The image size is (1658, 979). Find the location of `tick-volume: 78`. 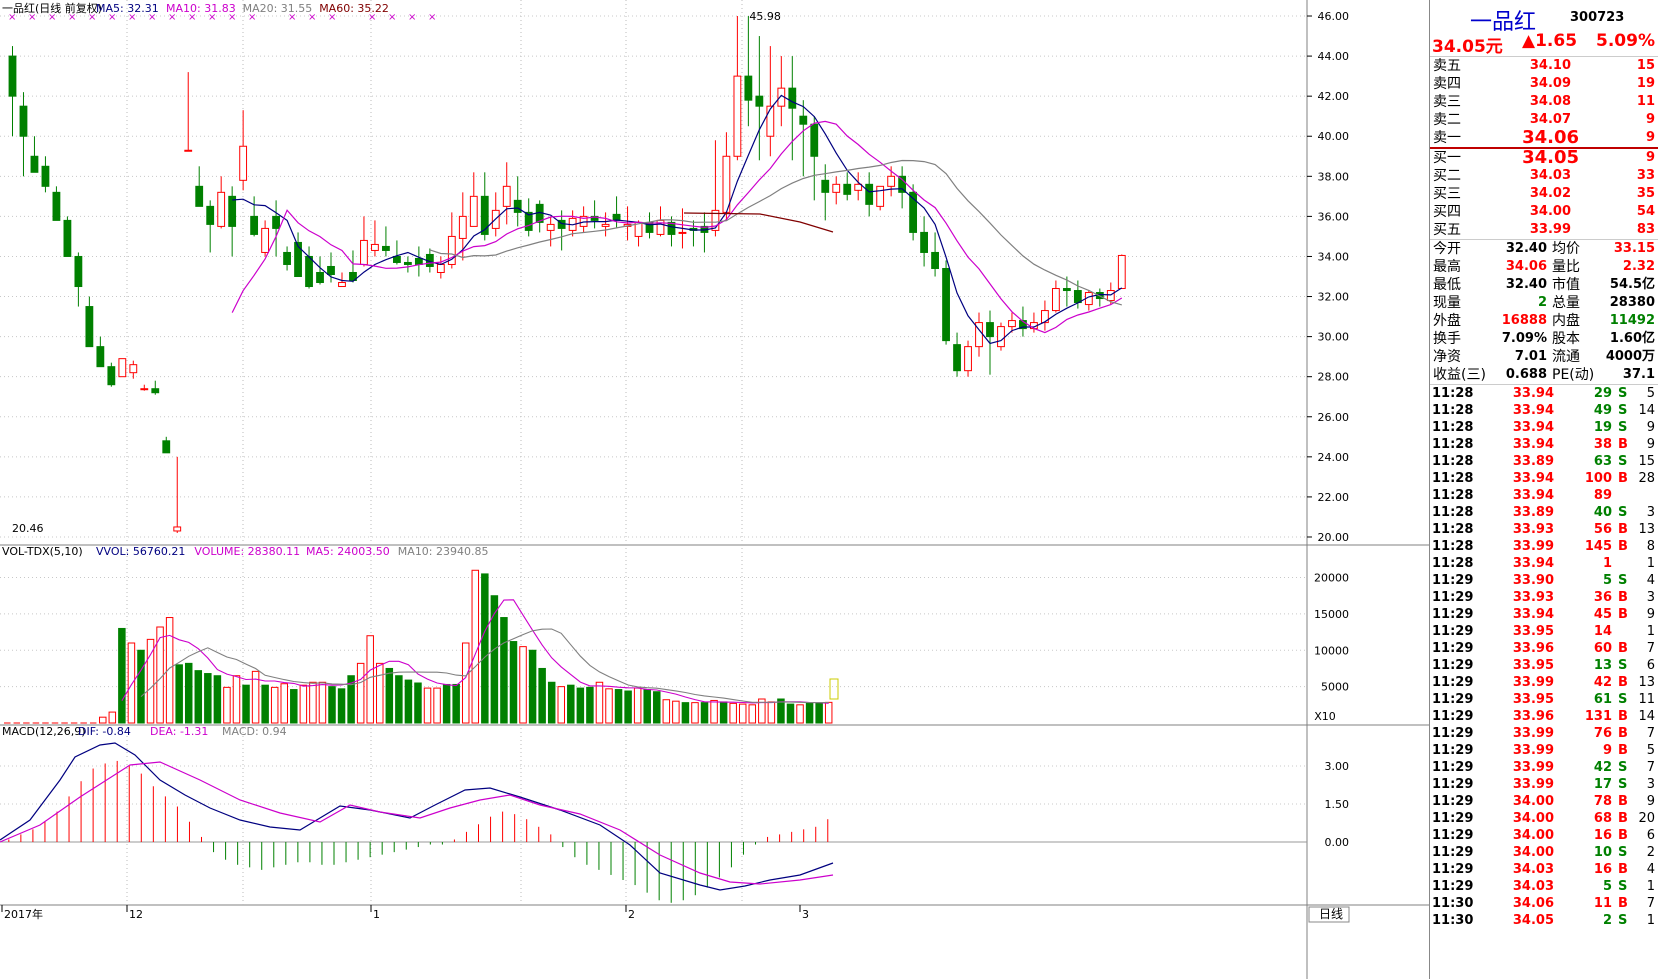

tick-volume: 78 is located at coordinates (1602, 801).